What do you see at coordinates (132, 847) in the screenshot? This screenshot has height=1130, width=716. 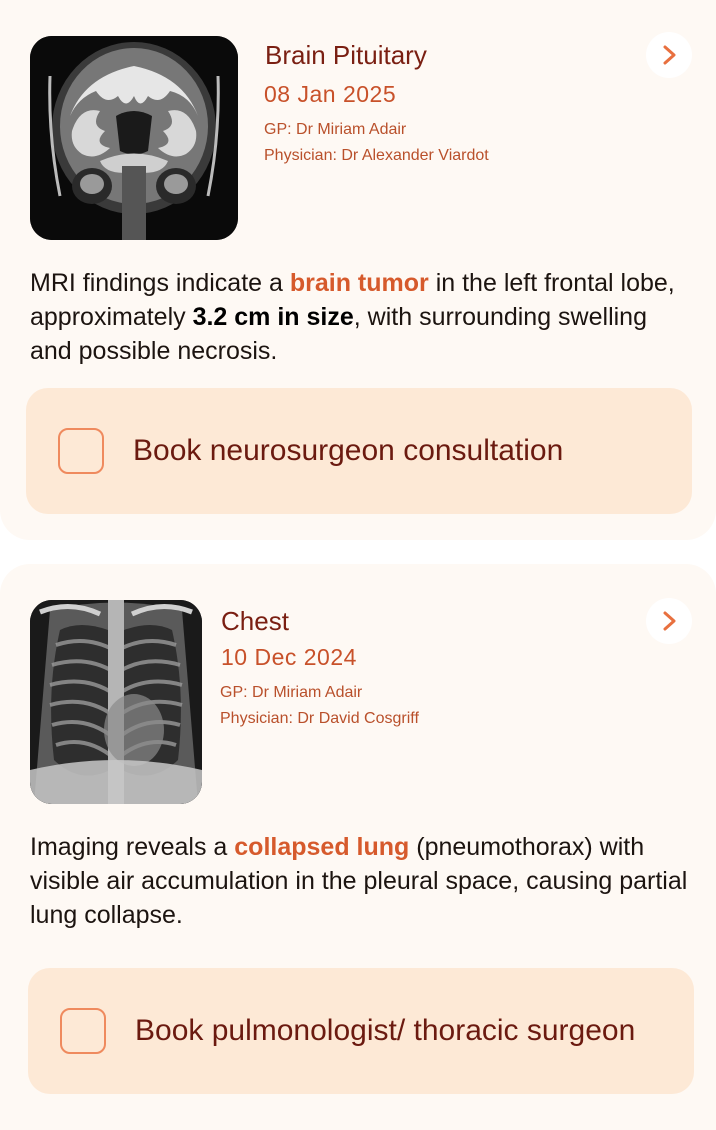 I see `desc-text: Imaging reveals a` at bounding box center [132, 847].